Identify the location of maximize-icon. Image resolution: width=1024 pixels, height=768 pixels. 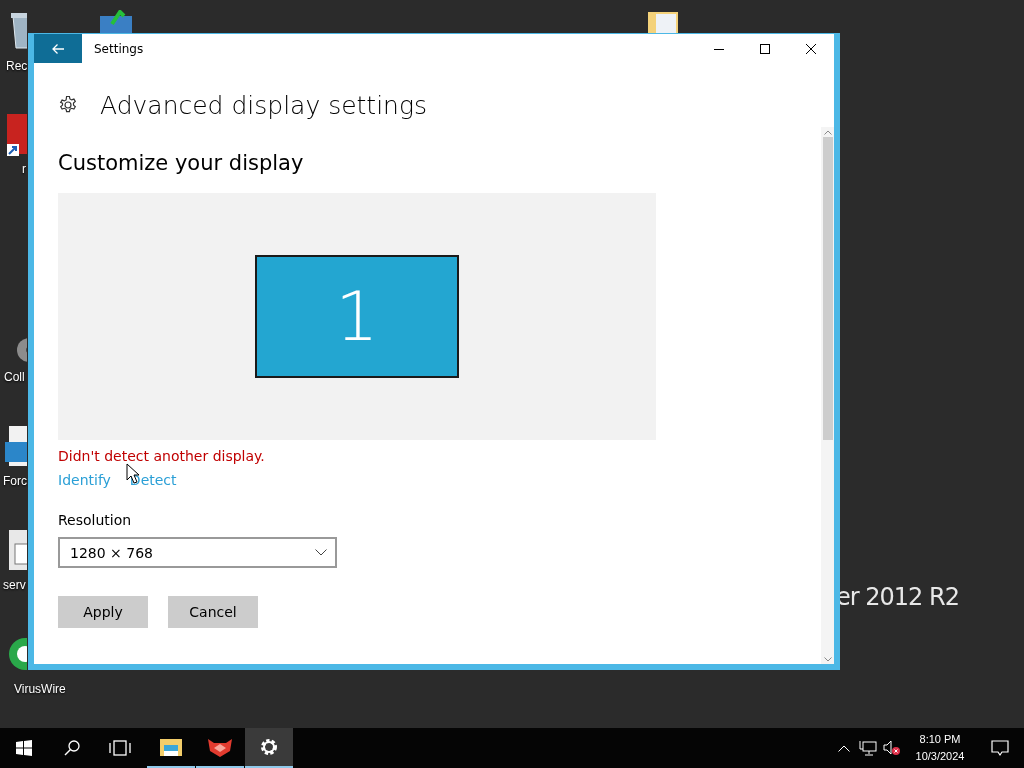
(765, 48).